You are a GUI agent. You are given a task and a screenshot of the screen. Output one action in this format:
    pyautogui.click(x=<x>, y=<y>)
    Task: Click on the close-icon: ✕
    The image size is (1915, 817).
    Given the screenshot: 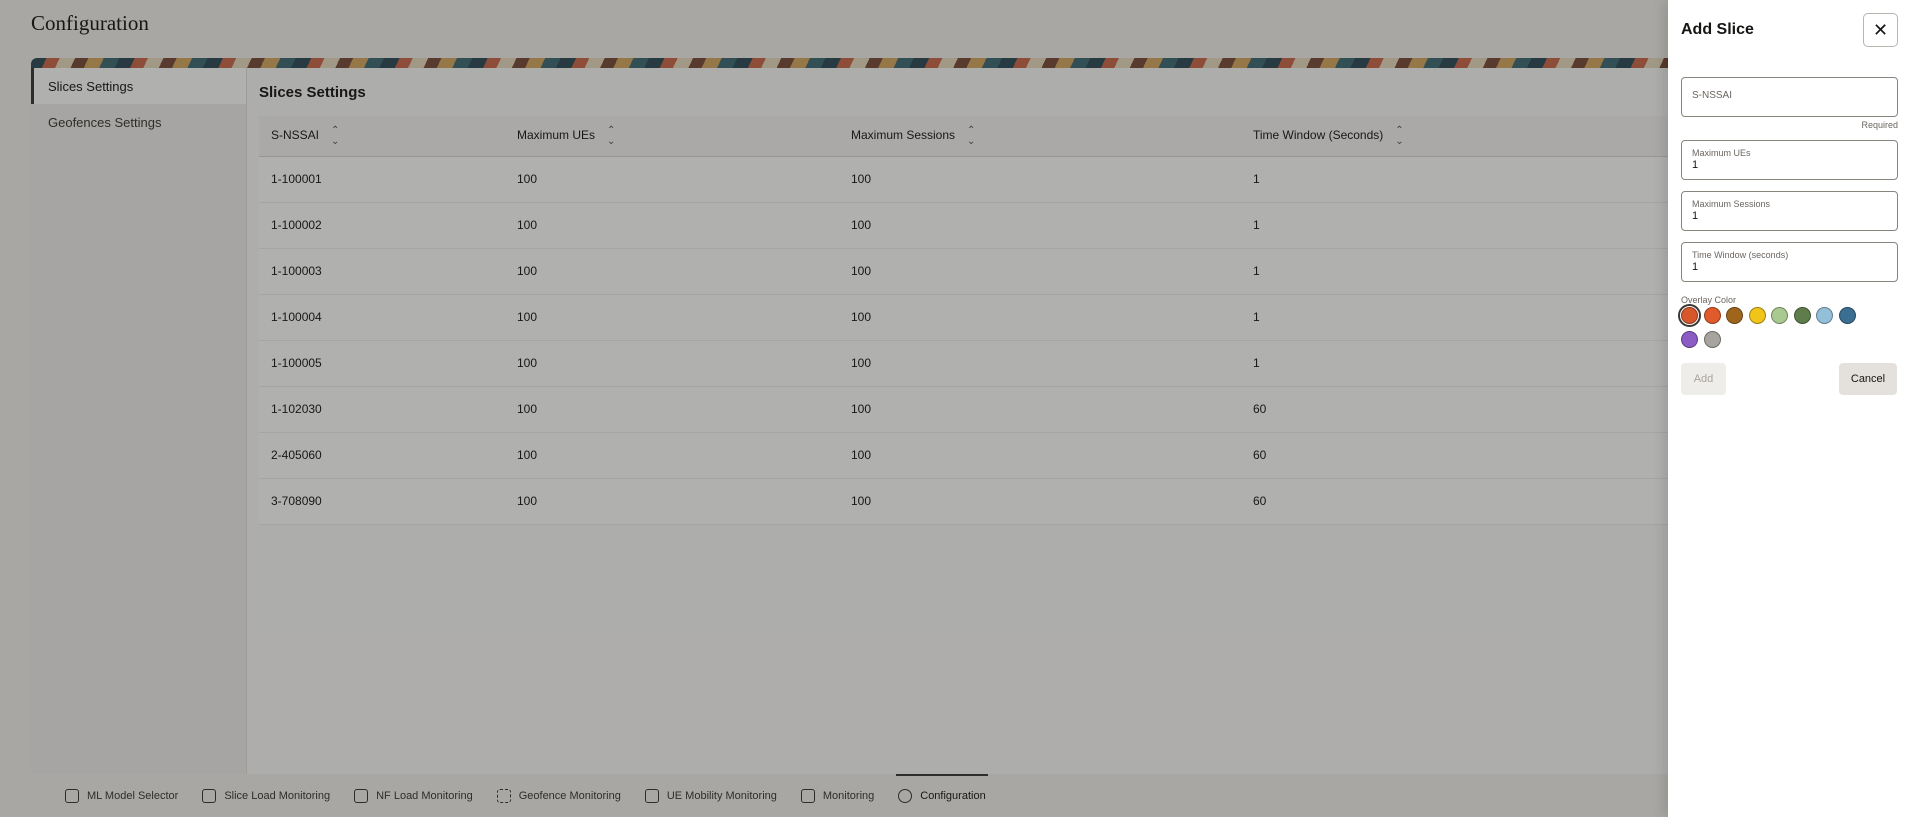 What is the action you would take?
    pyautogui.click(x=1880, y=29)
    